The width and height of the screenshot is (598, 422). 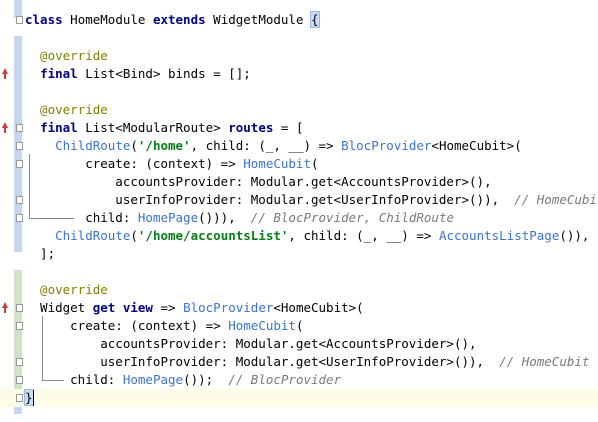 I want to click on code-comment: // HomeCubit, so click(x=556, y=199).